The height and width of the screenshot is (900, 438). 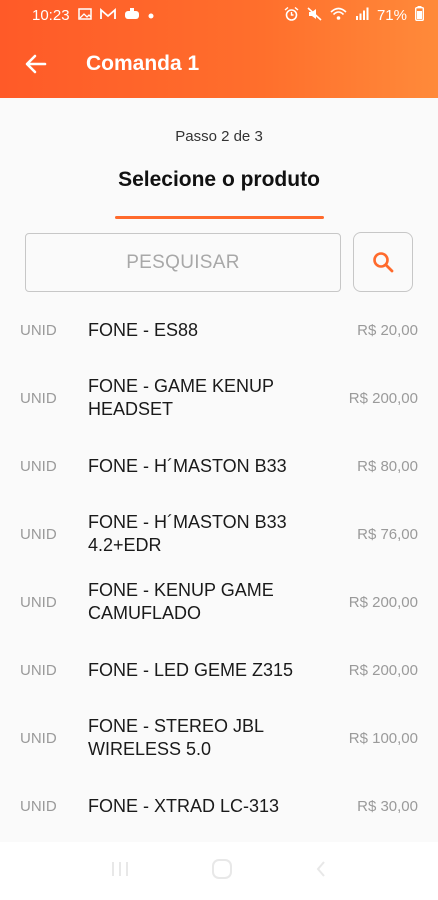 I want to click on arrow-left-icon, so click(x=36, y=64).